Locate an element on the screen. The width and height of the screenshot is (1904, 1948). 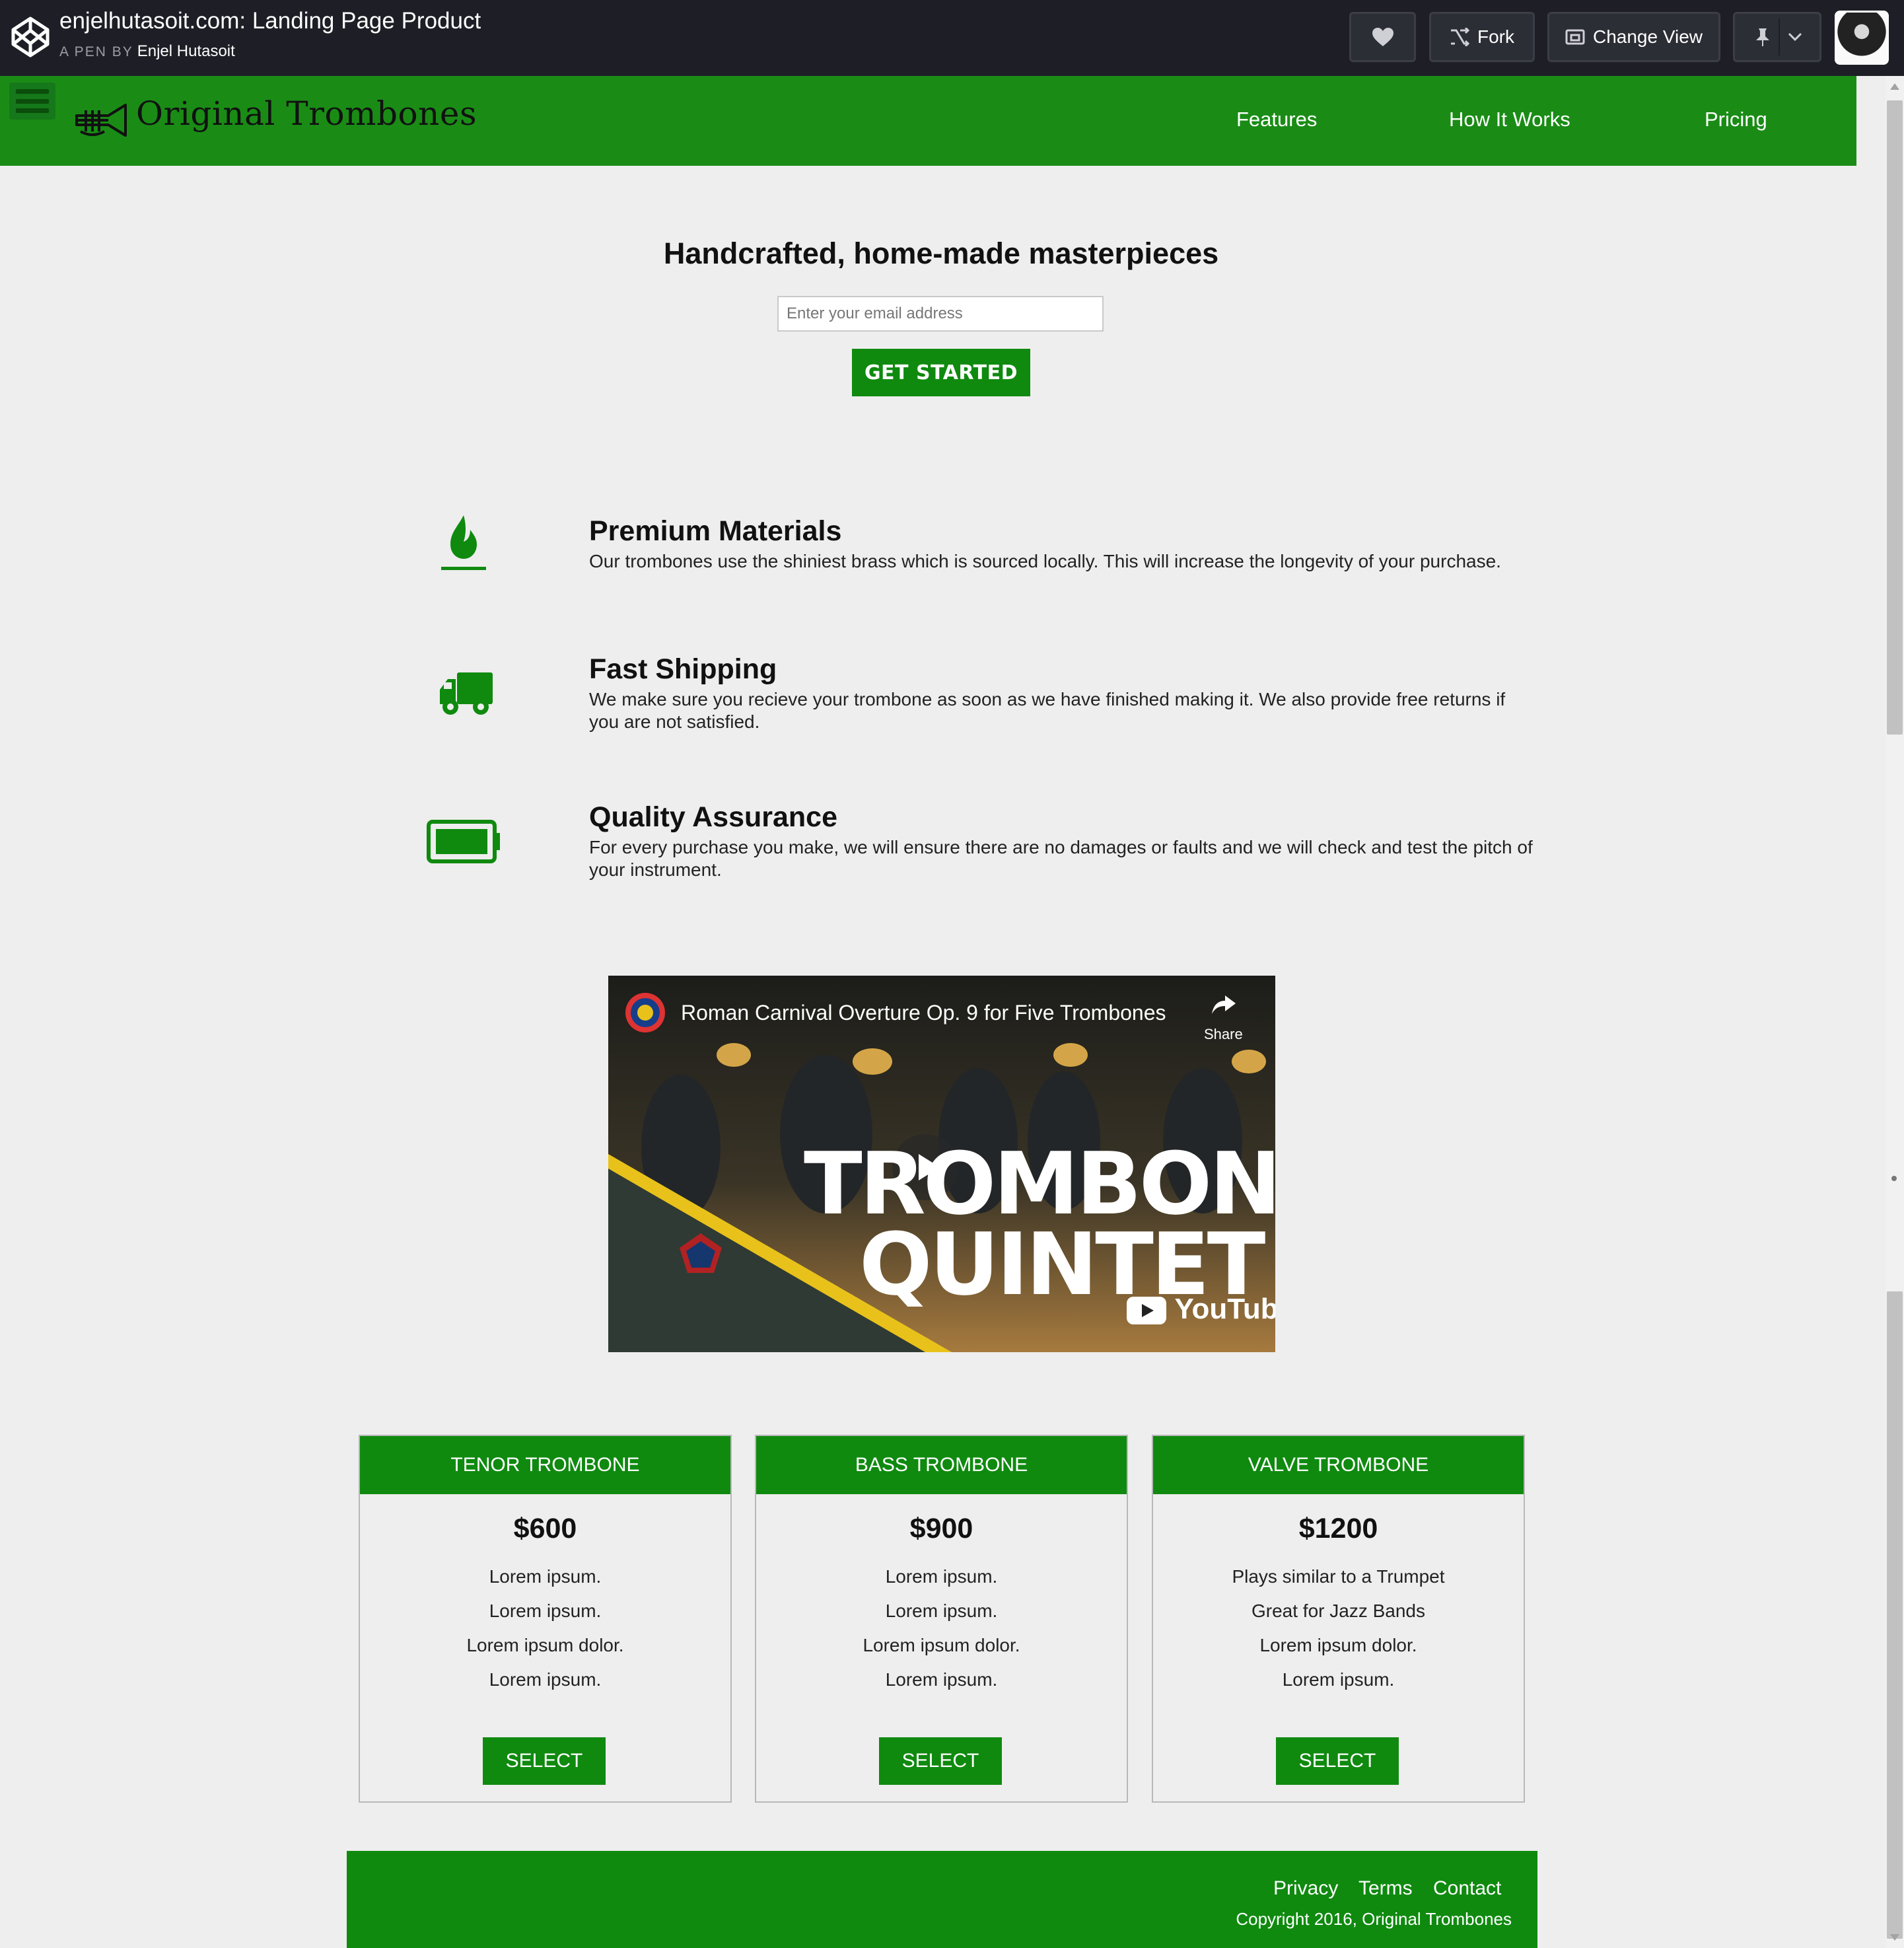
scrollbar-thumb is located at coordinates (1895, 417).